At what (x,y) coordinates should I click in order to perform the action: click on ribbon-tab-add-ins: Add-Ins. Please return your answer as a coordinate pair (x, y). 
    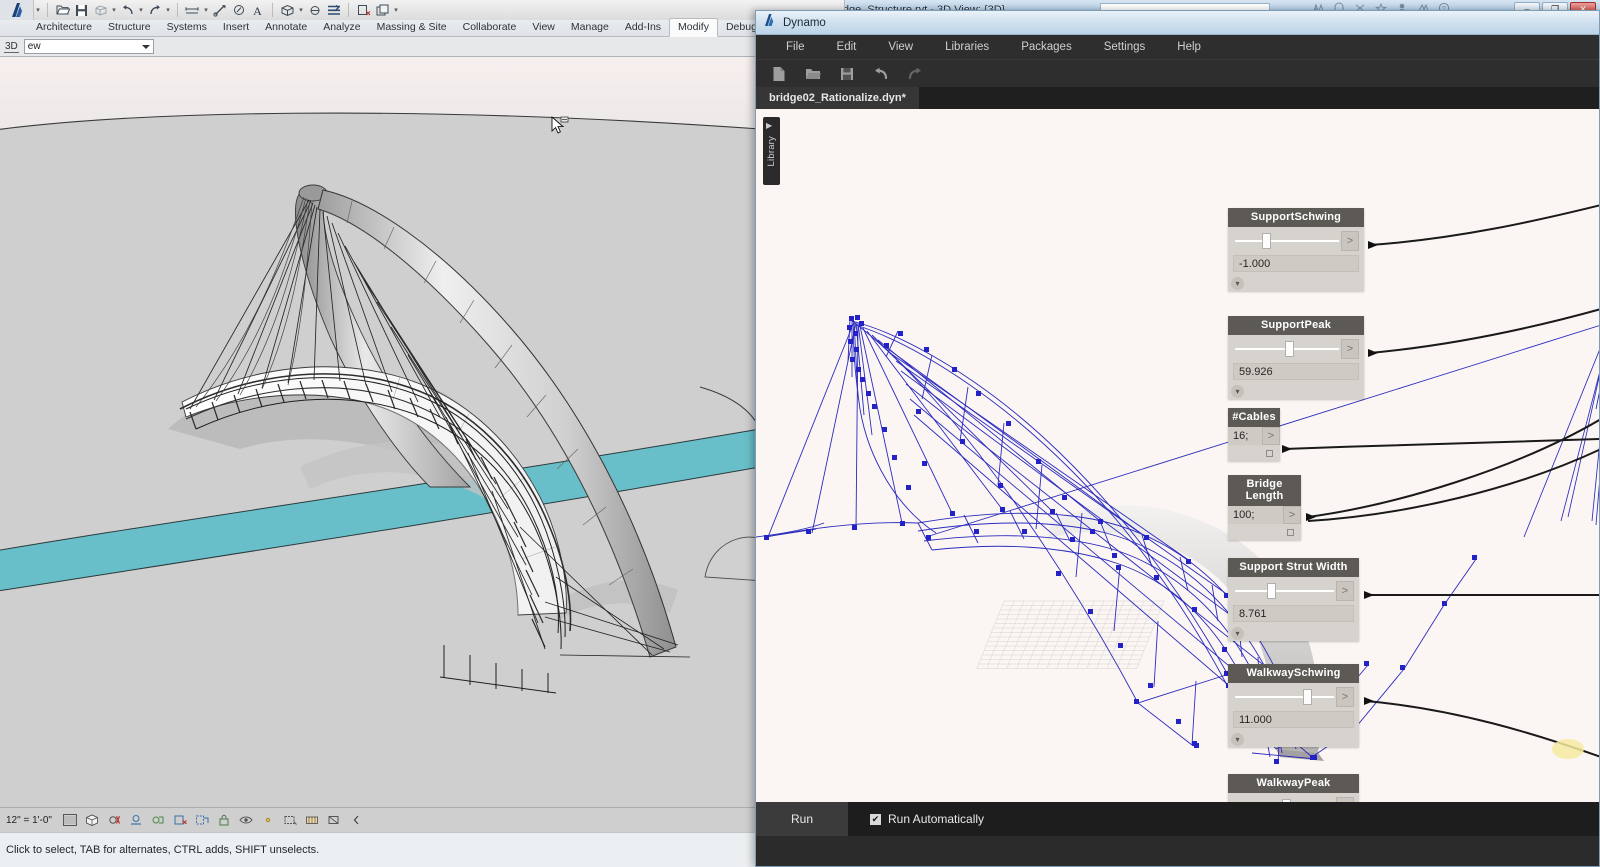
    Looking at the image, I should click on (643, 27).